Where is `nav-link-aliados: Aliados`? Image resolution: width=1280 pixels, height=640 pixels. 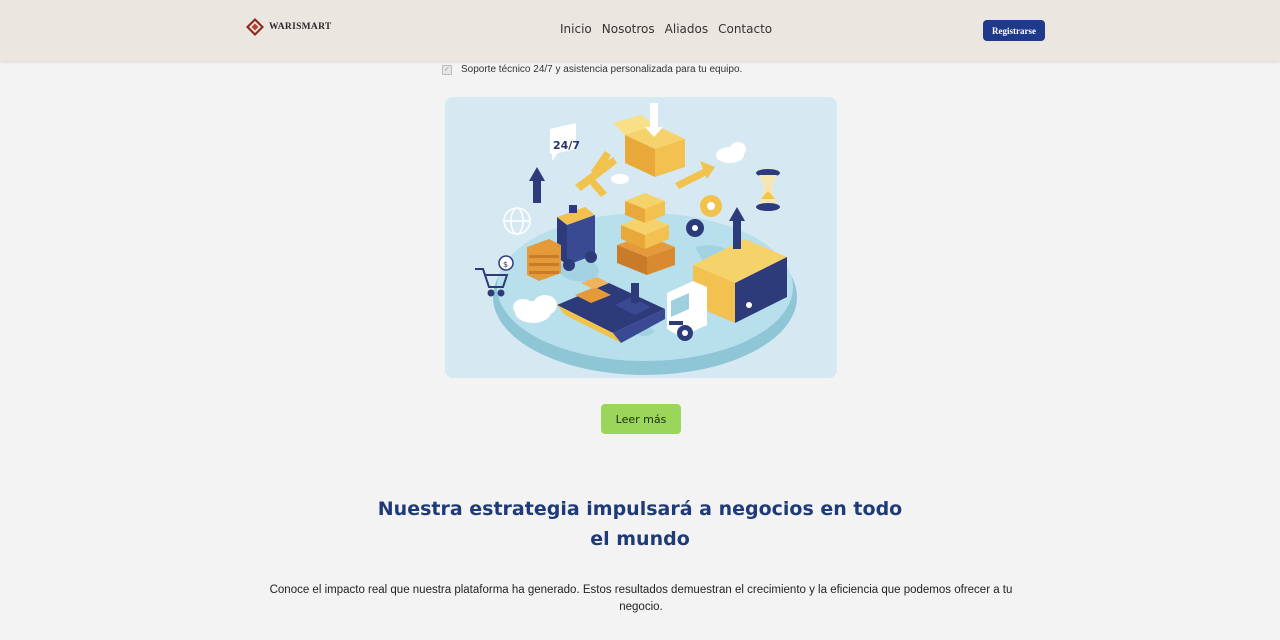 nav-link-aliados: Aliados is located at coordinates (686, 29).